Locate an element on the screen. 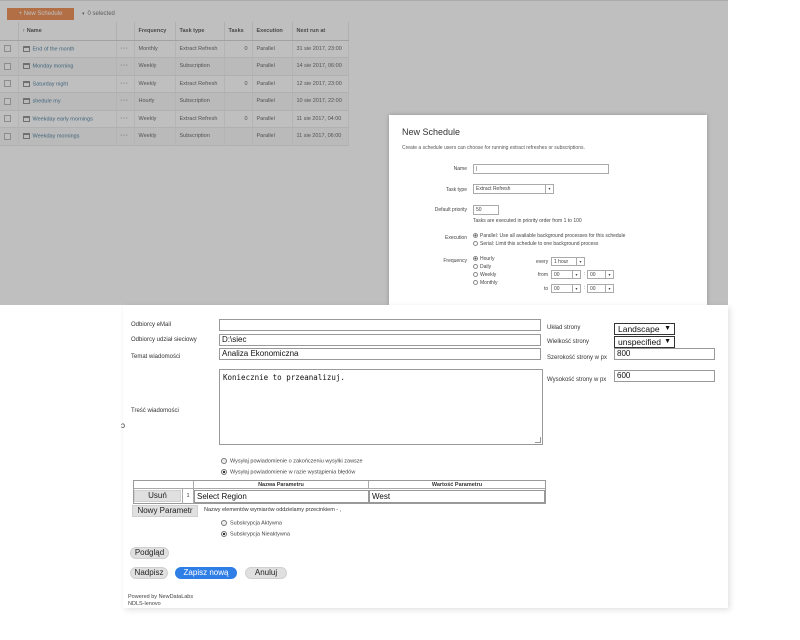 Image resolution: width=800 pixels, height=640 pixels. dialog-title: New Schedule is located at coordinates (431, 132).